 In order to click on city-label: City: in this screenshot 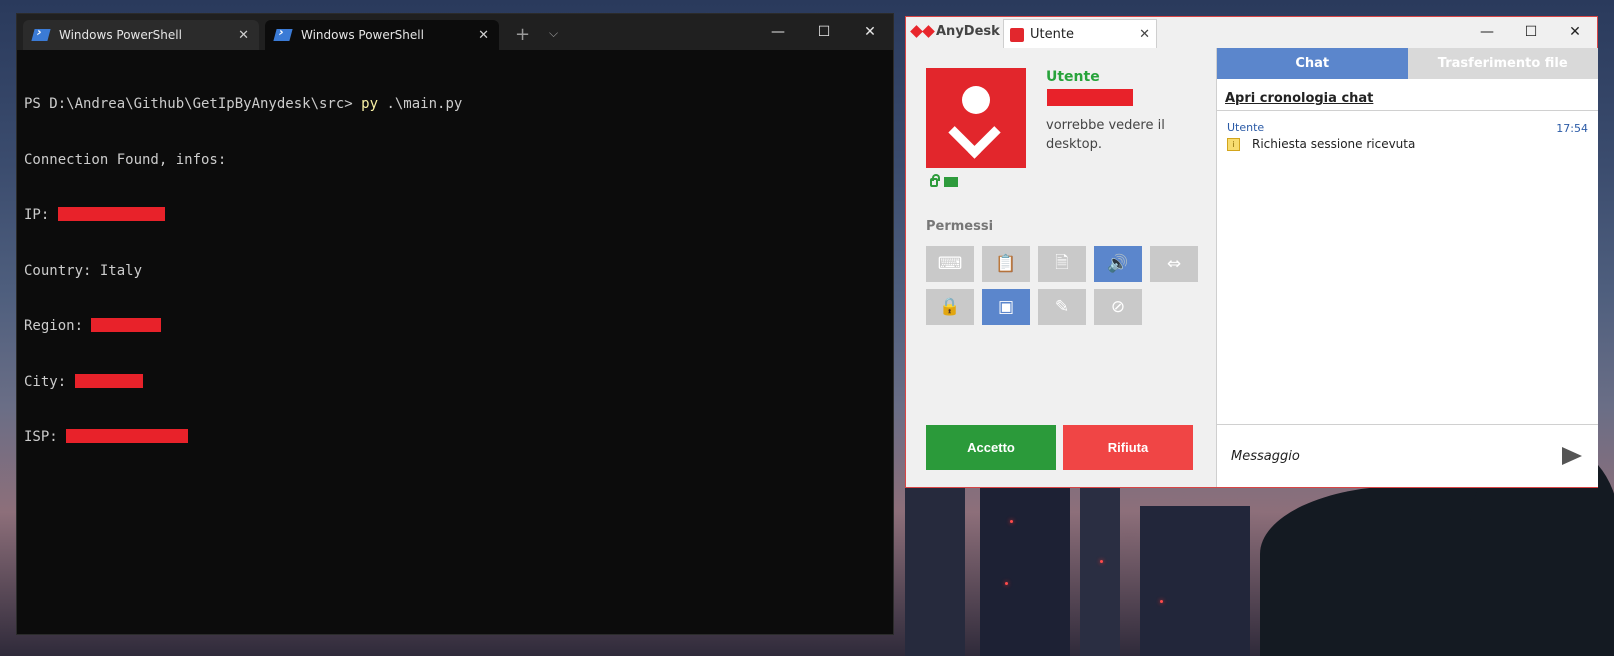, I will do `click(49, 381)`.